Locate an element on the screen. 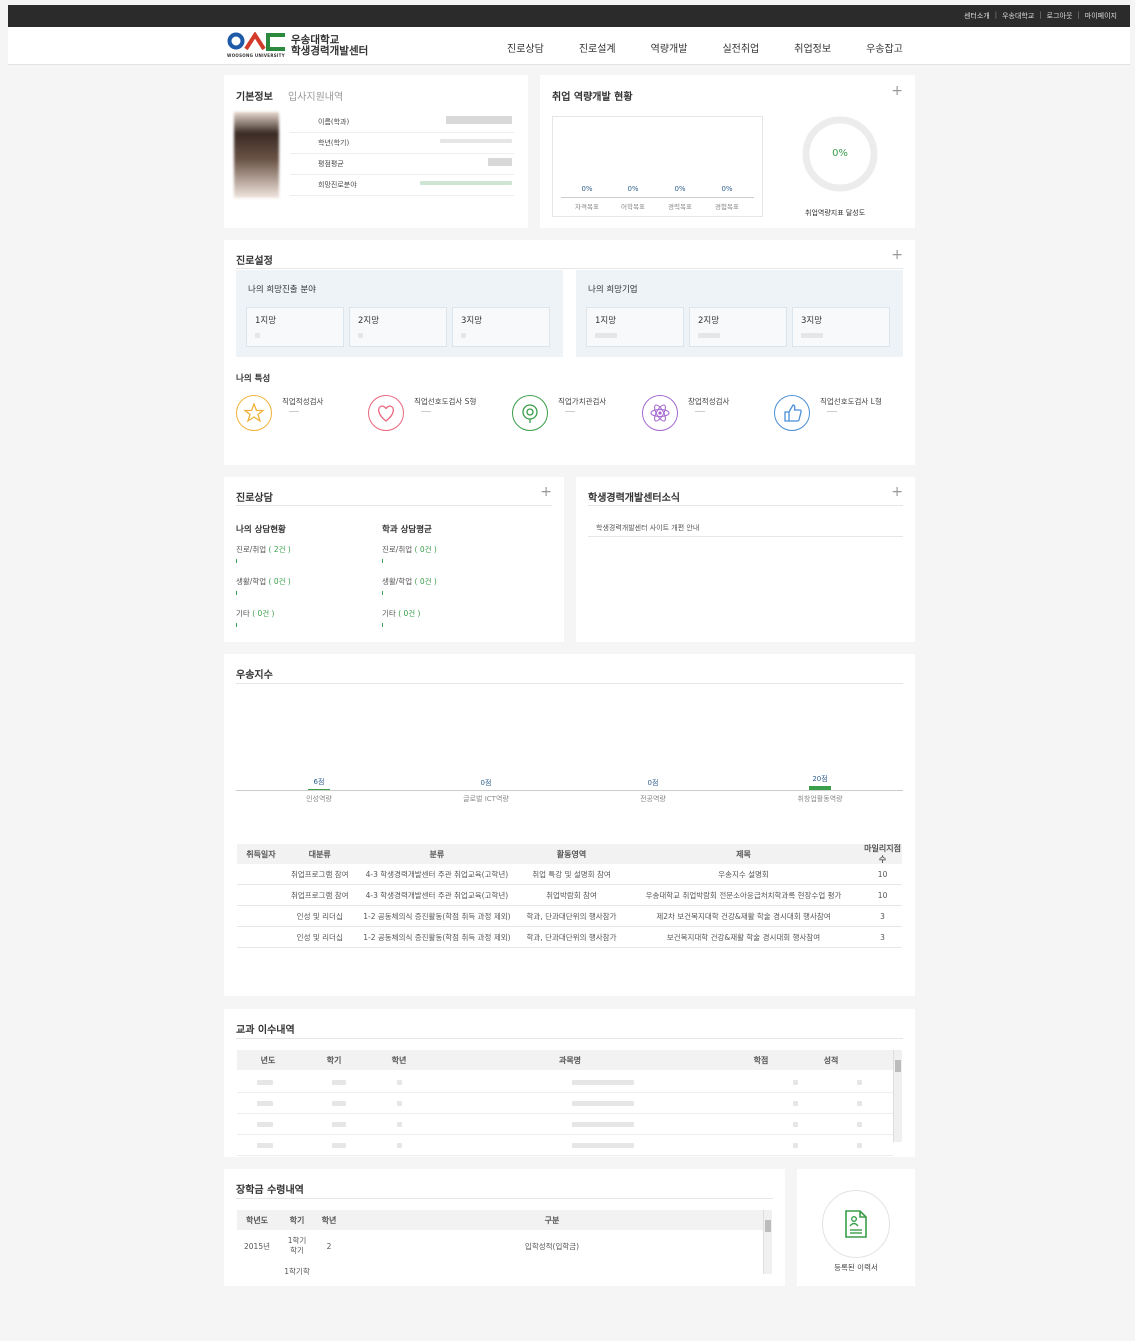 The width and height of the screenshot is (1135, 1341). resume-label: 등록된 이력서 is located at coordinates (856, 1267).